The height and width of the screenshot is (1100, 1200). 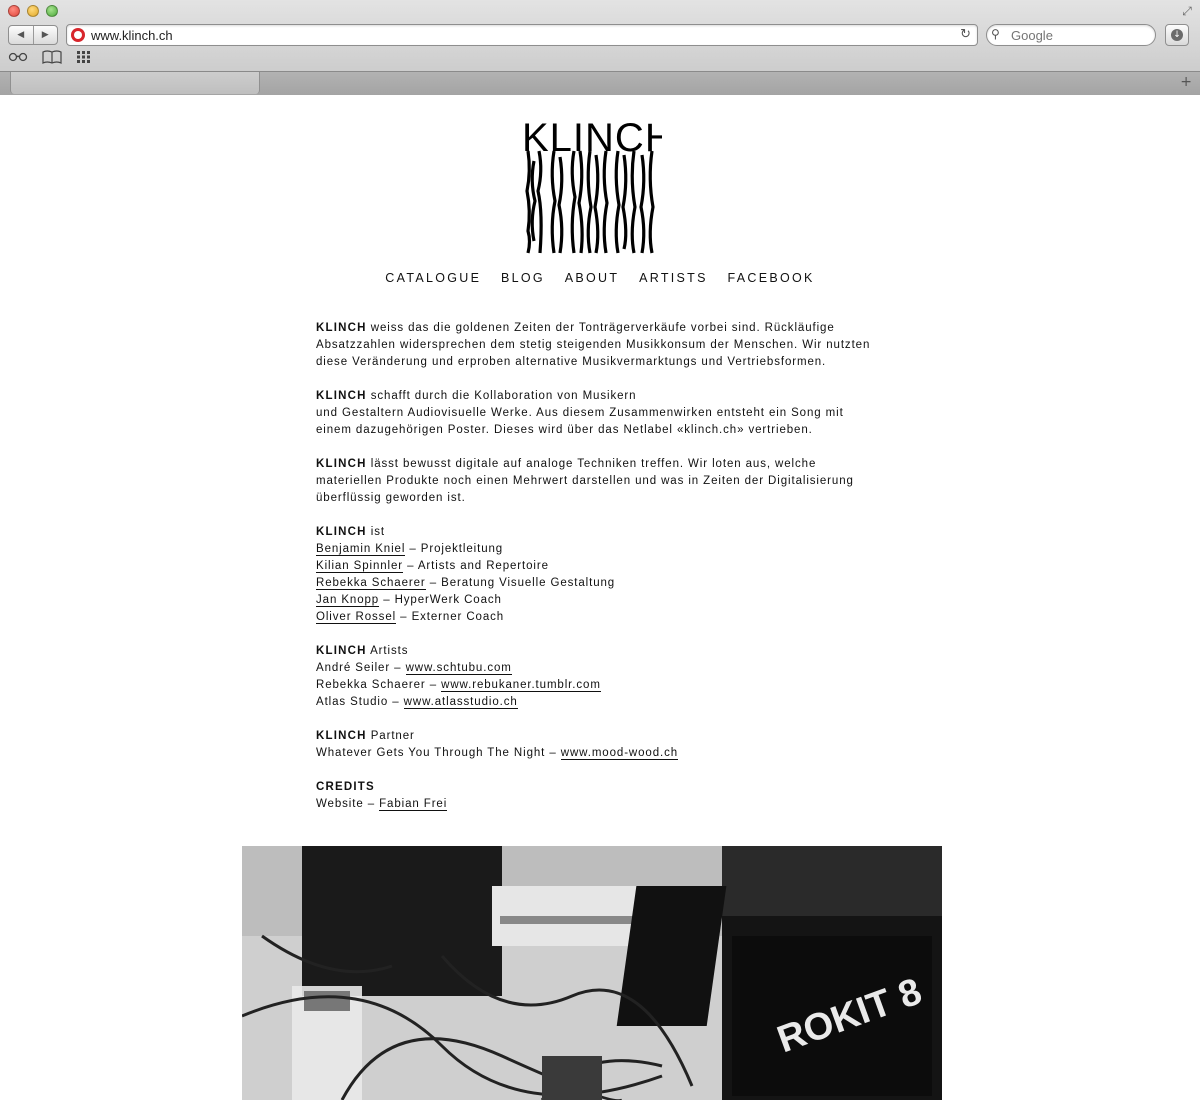 I want to click on minimize-window-button, so click(x=33, y=11).